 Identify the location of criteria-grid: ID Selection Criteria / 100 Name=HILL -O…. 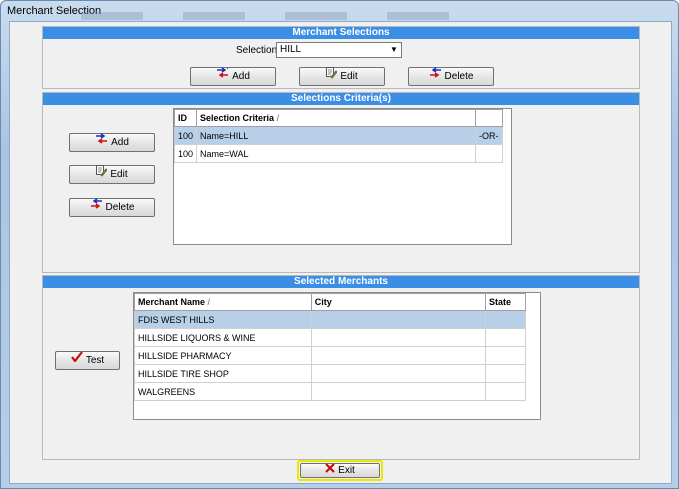
(342, 176).